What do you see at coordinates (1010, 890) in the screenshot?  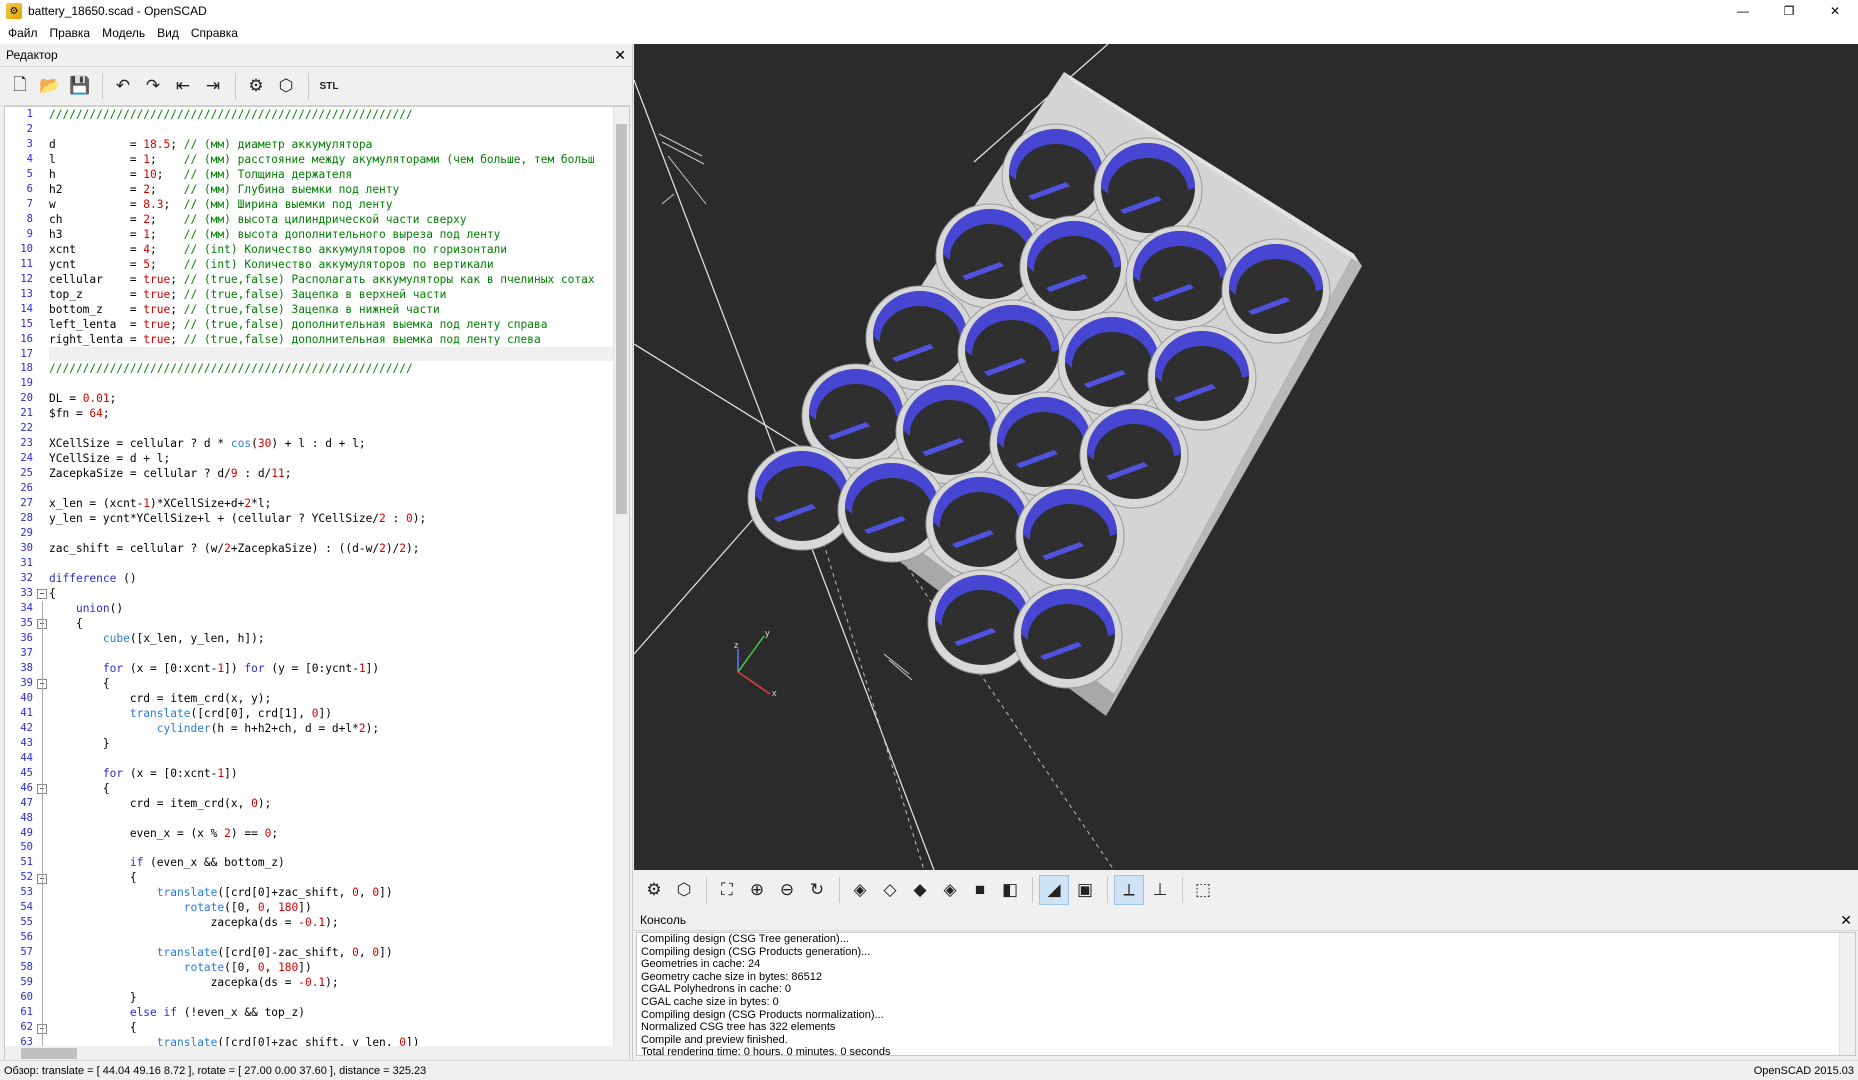 I see `view-back-icon: ◧` at bounding box center [1010, 890].